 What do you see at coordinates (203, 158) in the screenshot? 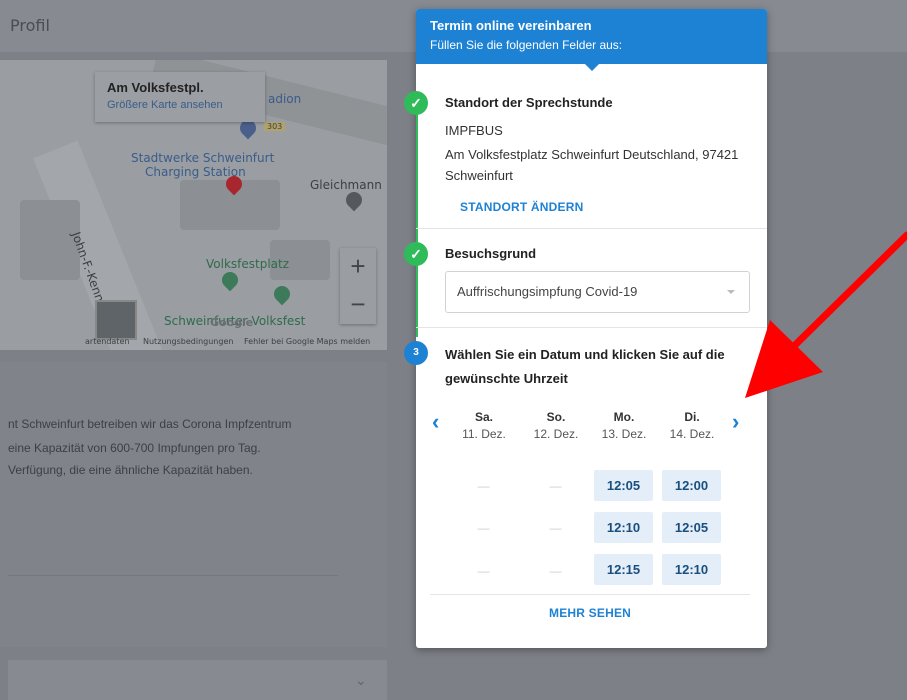
I see `map-label-stadtwerke: Stadtwerke Schweinfurt` at bounding box center [203, 158].